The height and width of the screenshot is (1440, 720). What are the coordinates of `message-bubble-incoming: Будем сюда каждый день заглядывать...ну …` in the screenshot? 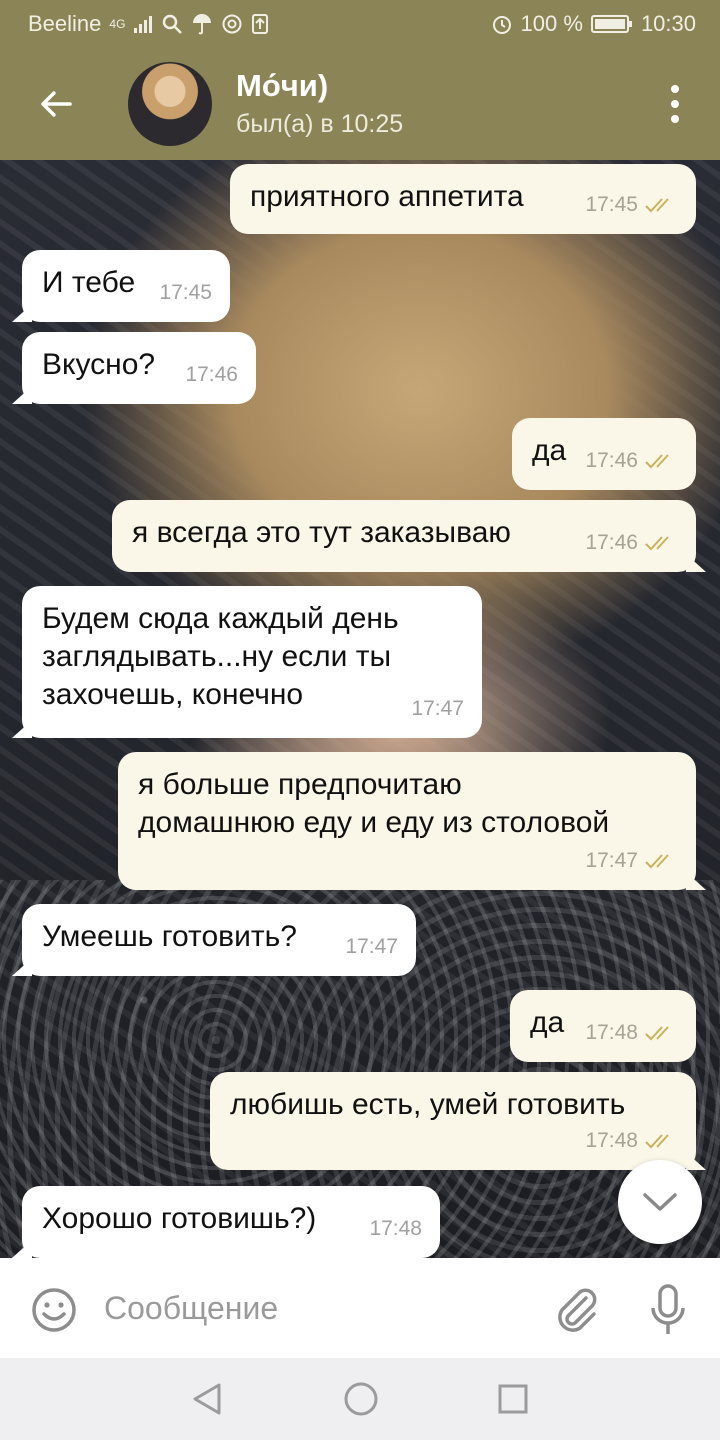 It's located at (252, 662).